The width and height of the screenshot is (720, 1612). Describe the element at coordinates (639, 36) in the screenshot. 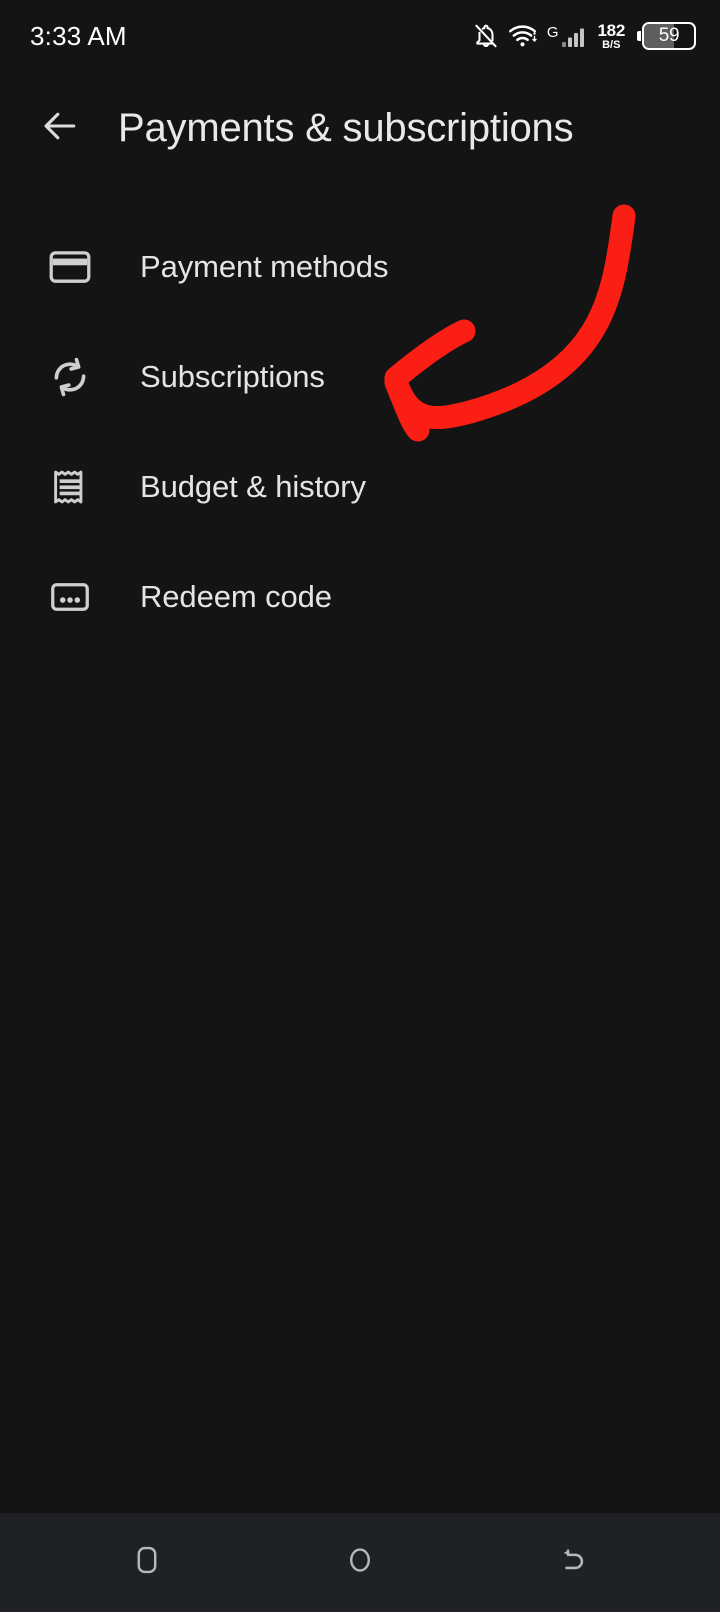

I see `battery-terminal` at that location.